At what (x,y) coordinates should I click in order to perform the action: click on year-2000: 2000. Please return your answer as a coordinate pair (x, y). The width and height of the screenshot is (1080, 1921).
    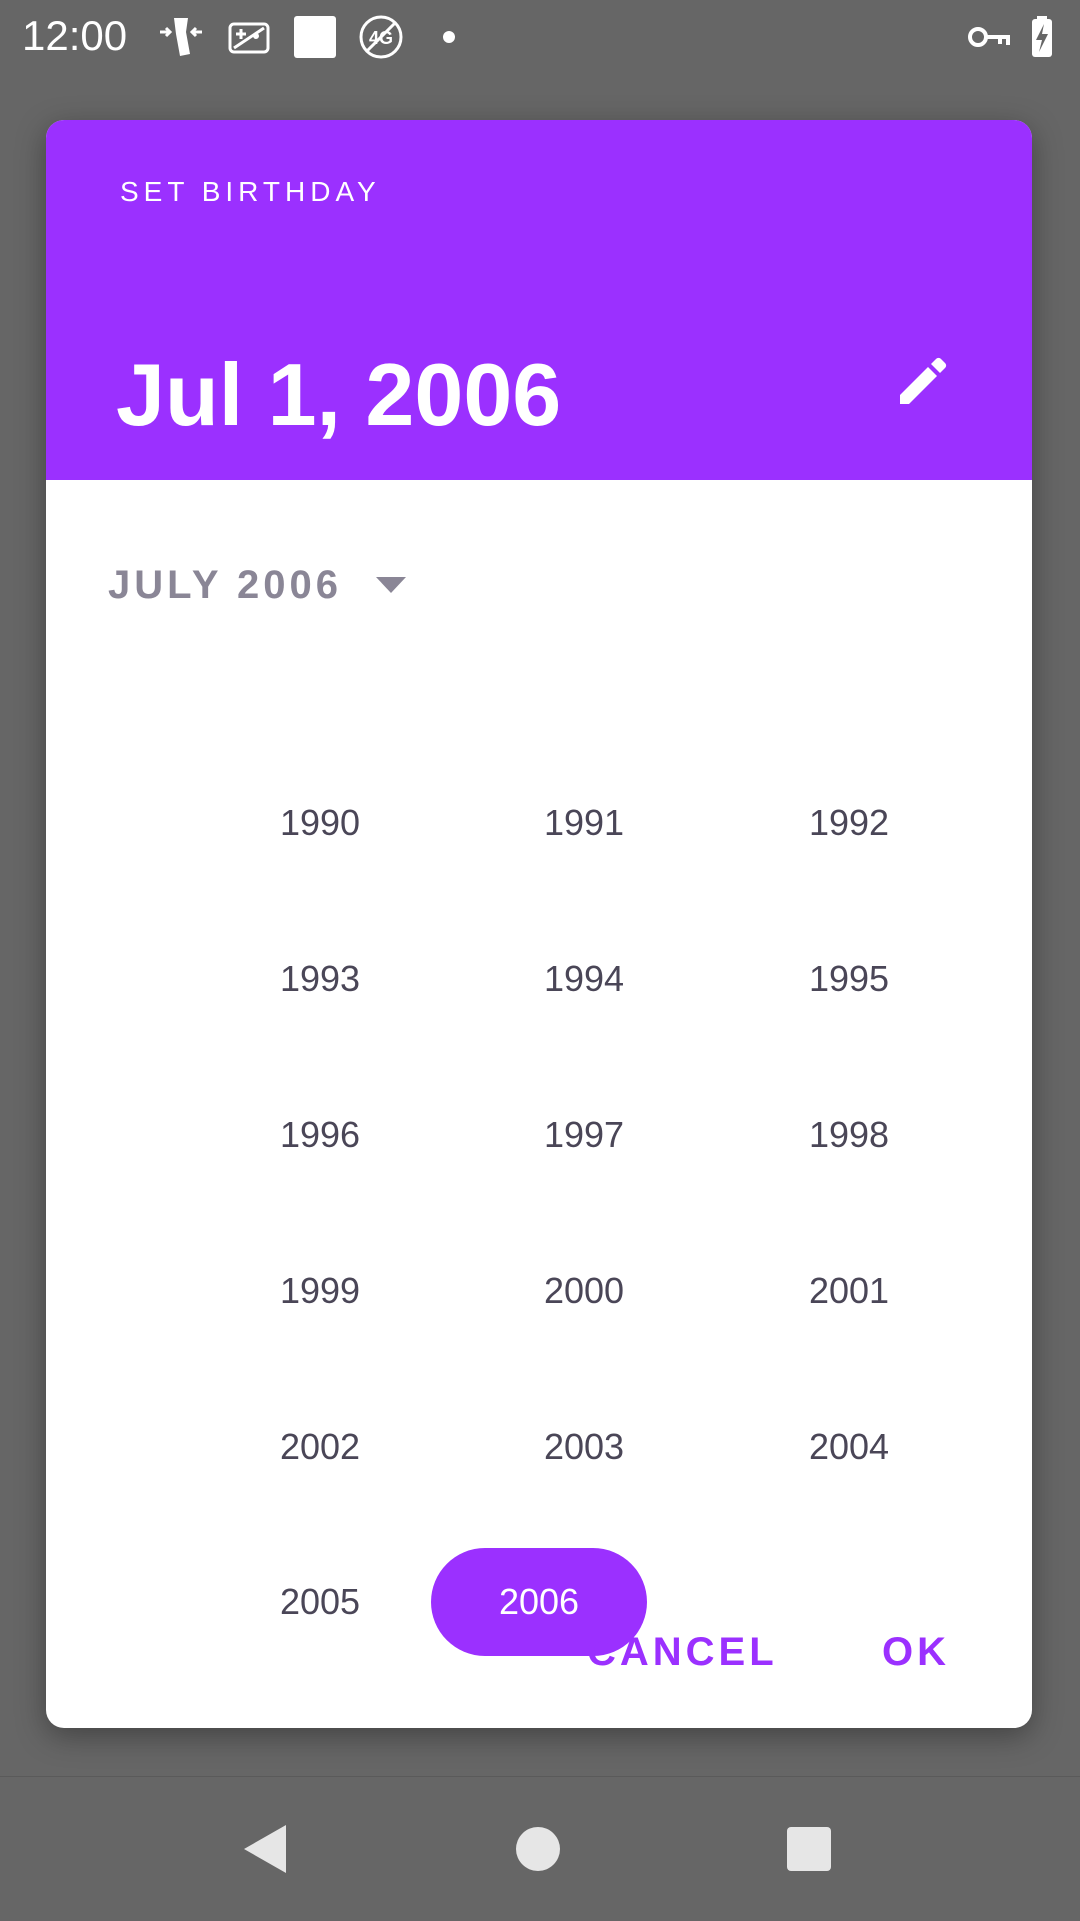
    Looking at the image, I should click on (584, 1291).